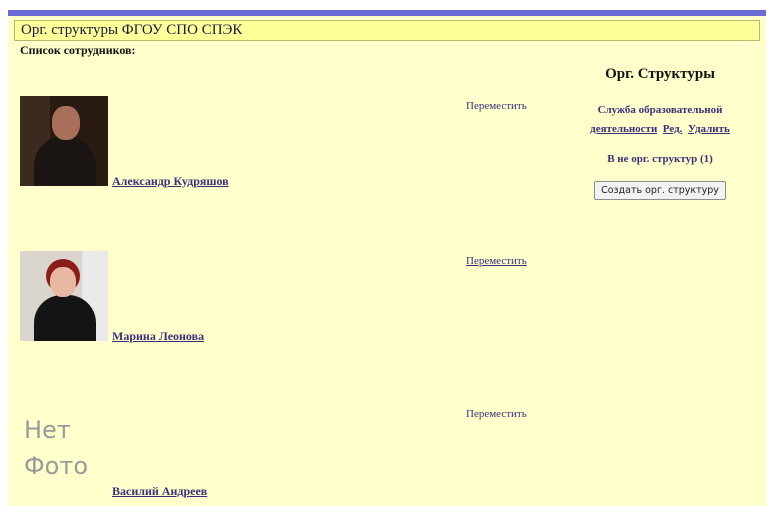 Image resolution: width=774 pixels, height=506 pixels. Describe the element at coordinates (387, 30) in the screenshot. I see `page-title: Орг. структуры ФГОУ СПО СПЭК` at that location.